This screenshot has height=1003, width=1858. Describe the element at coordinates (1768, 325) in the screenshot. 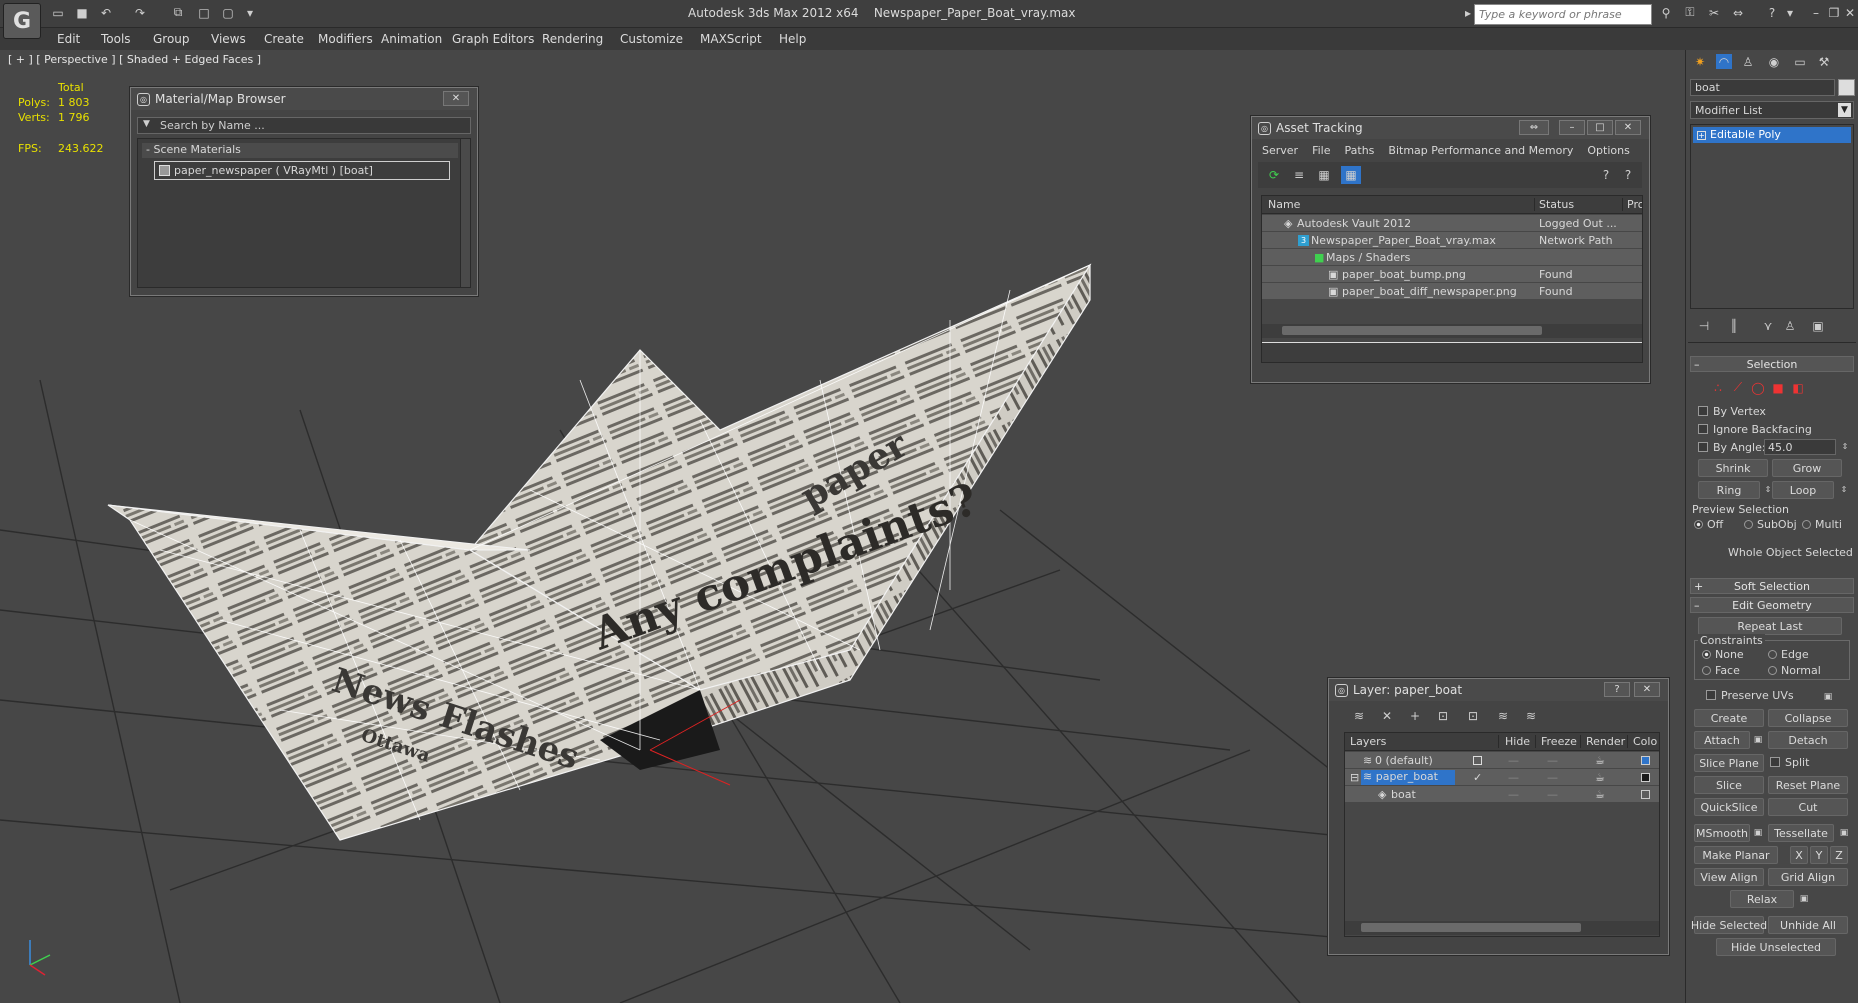

I see `make-unique-icon: ⋎` at that location.